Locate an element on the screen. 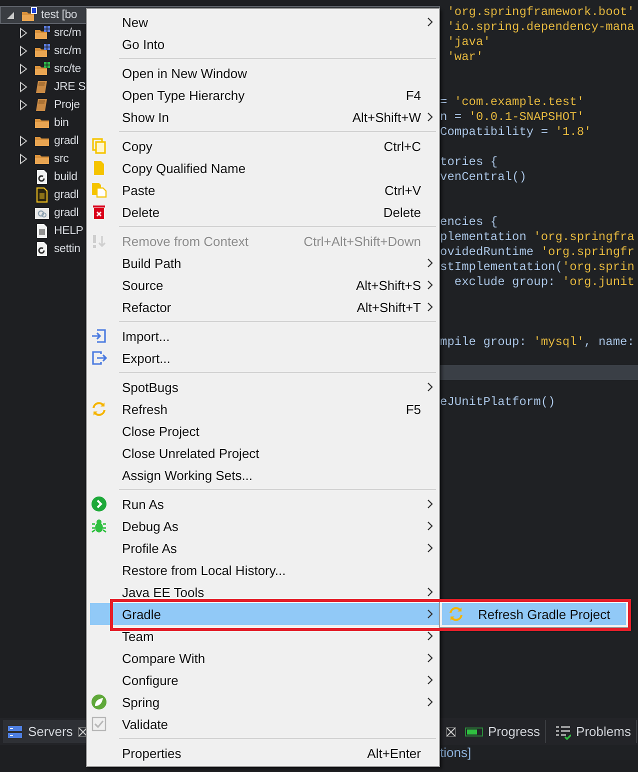 This screenshot has height=772, width=638. shortcut-text: Alt+Enter is located at coordinates (394, 753).